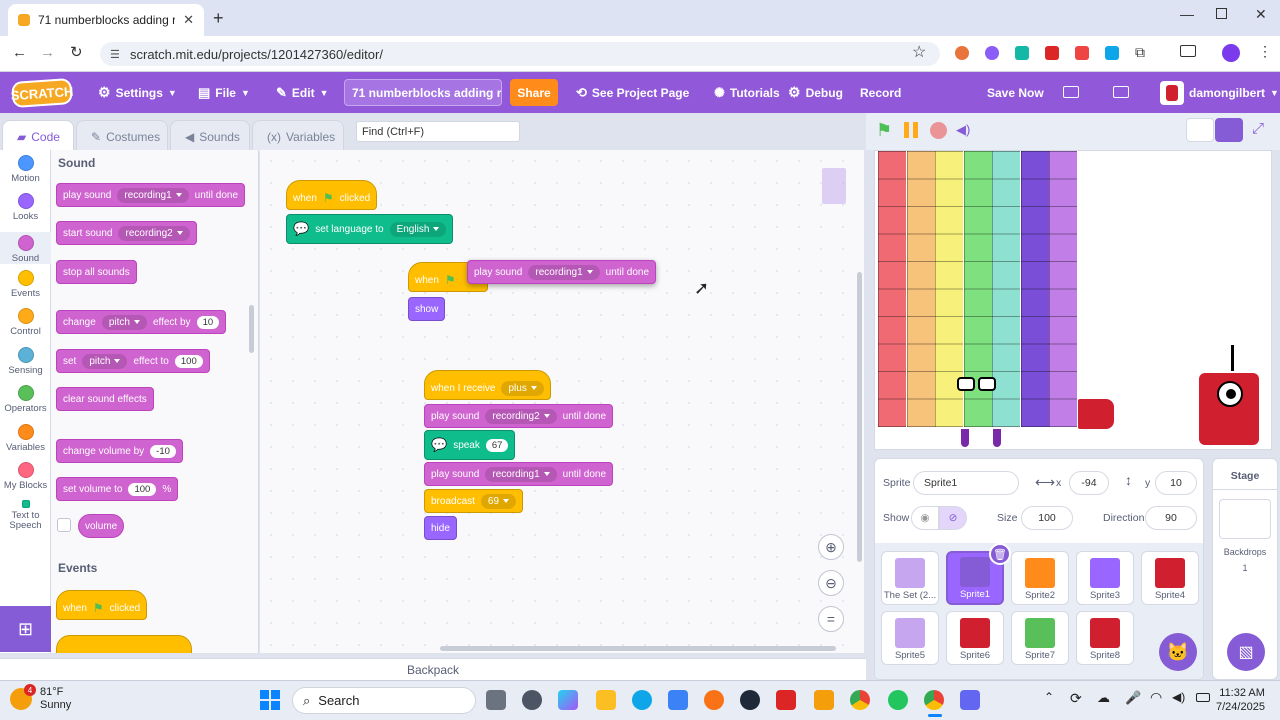  What do you see at coordinates (815, 92) in the screenshot?
I see `debug-button: ⚙ Debug` at bounding box center [815, 92].